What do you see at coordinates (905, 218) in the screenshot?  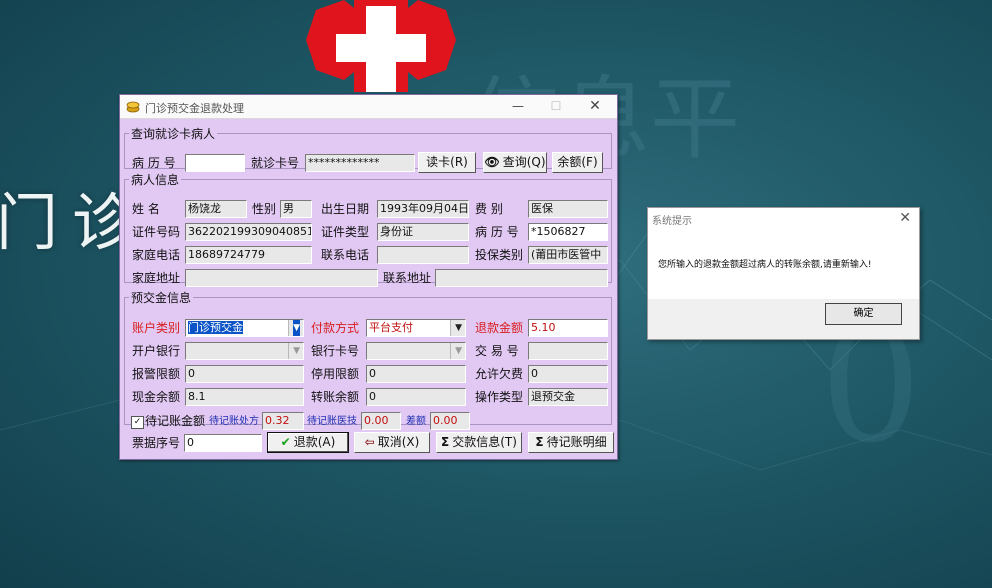 I see `message-close-button: ✕` at bounding box center [905, 218].